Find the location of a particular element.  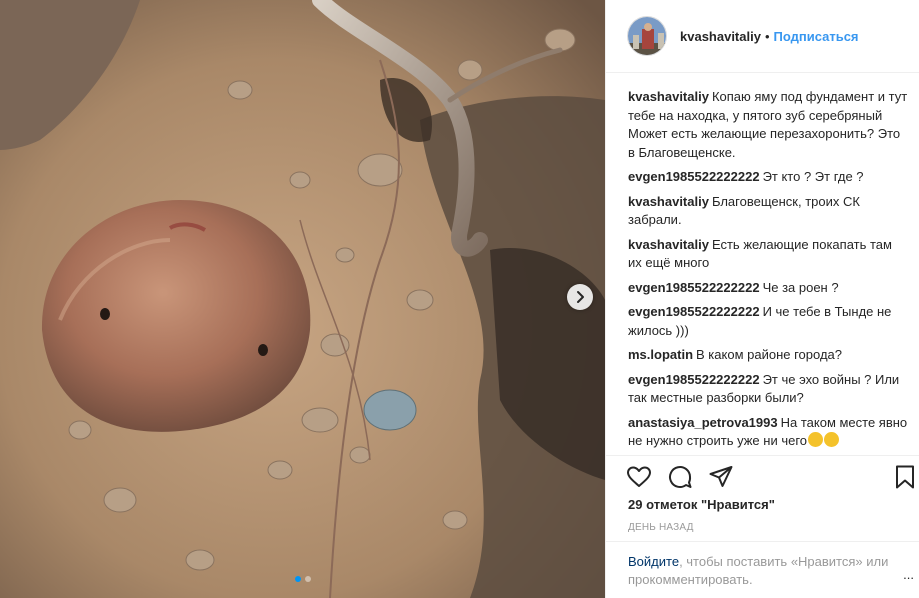

chevron-right-icon is located at coordinates (580, 297).